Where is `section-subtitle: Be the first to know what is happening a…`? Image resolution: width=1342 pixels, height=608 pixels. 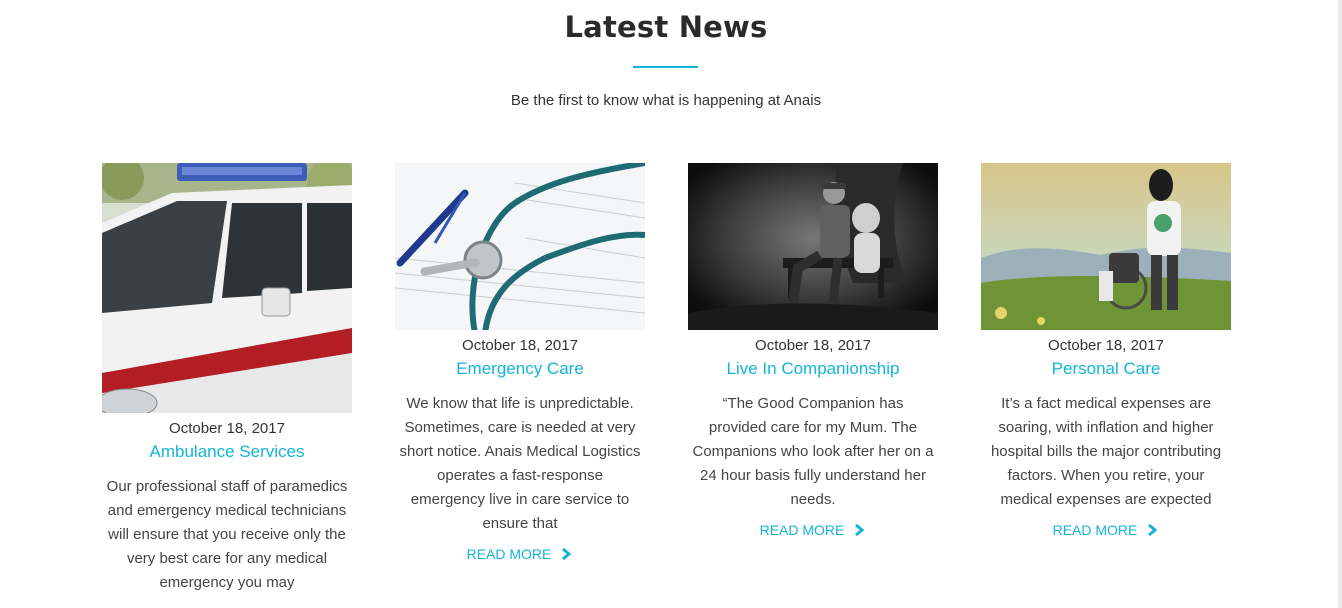 section-subtitle: Be the first to know what is happening a… is located at coordinates (666, 100).